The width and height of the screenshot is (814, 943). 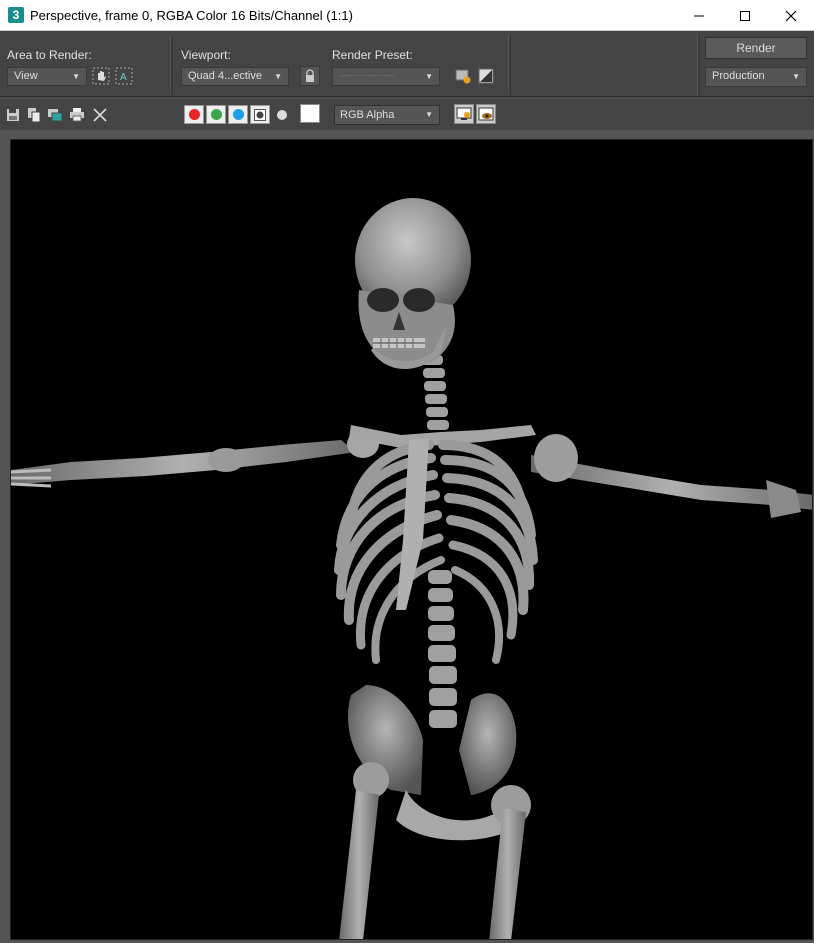 I want to click on clone-icon, so click(x=34, y=115).